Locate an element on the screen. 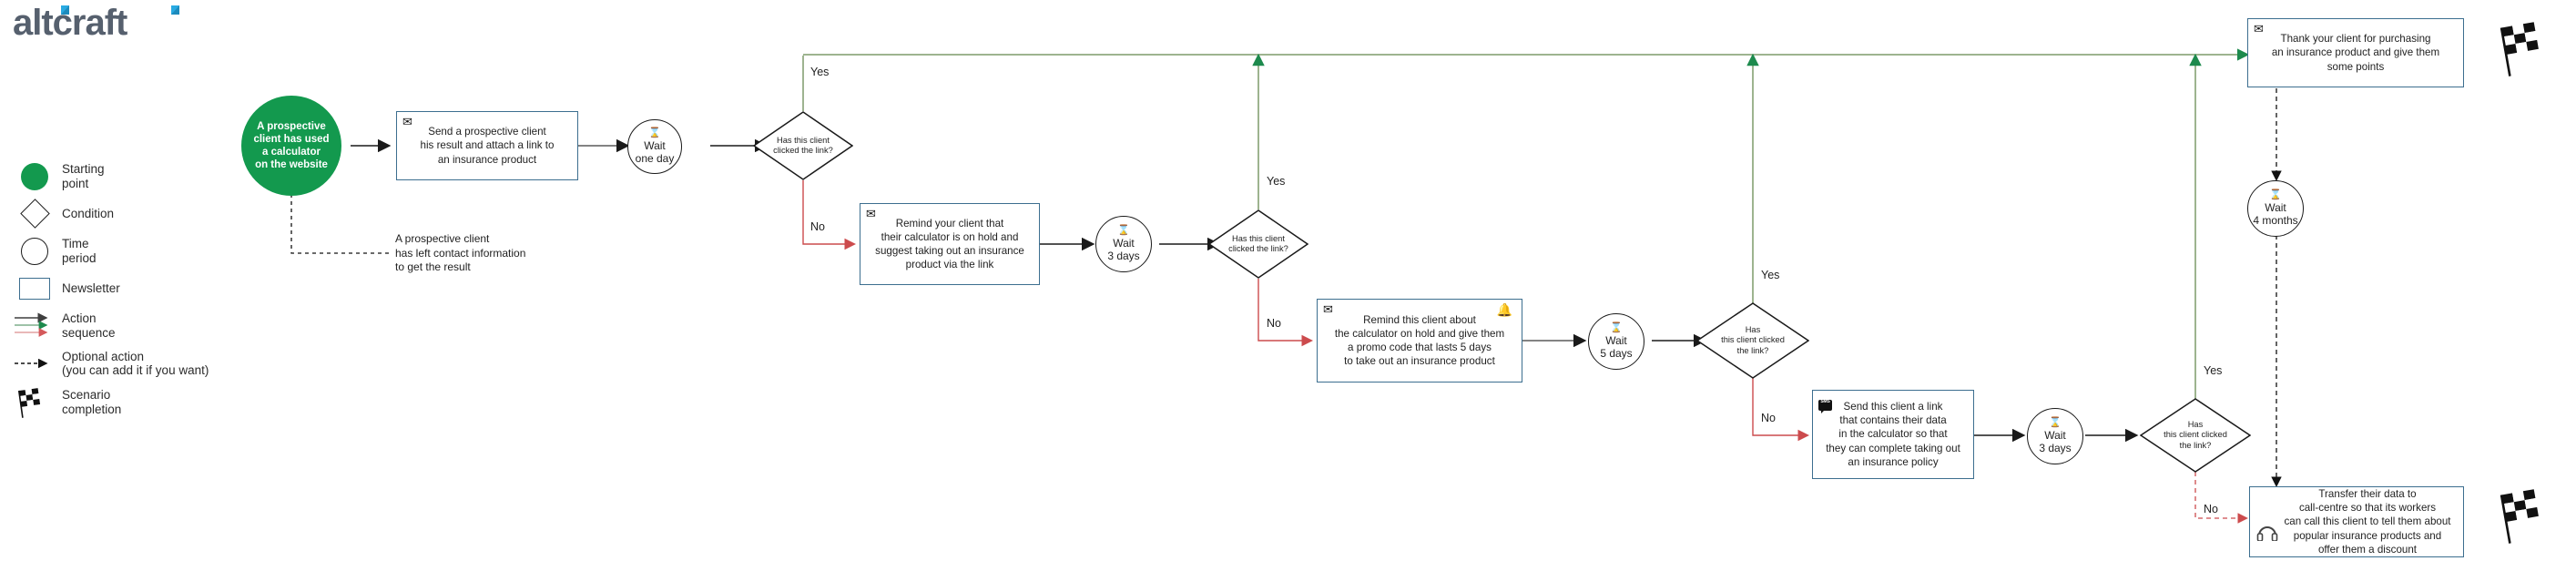  legend-label: Action sequence is located at coordinates (89, 325).